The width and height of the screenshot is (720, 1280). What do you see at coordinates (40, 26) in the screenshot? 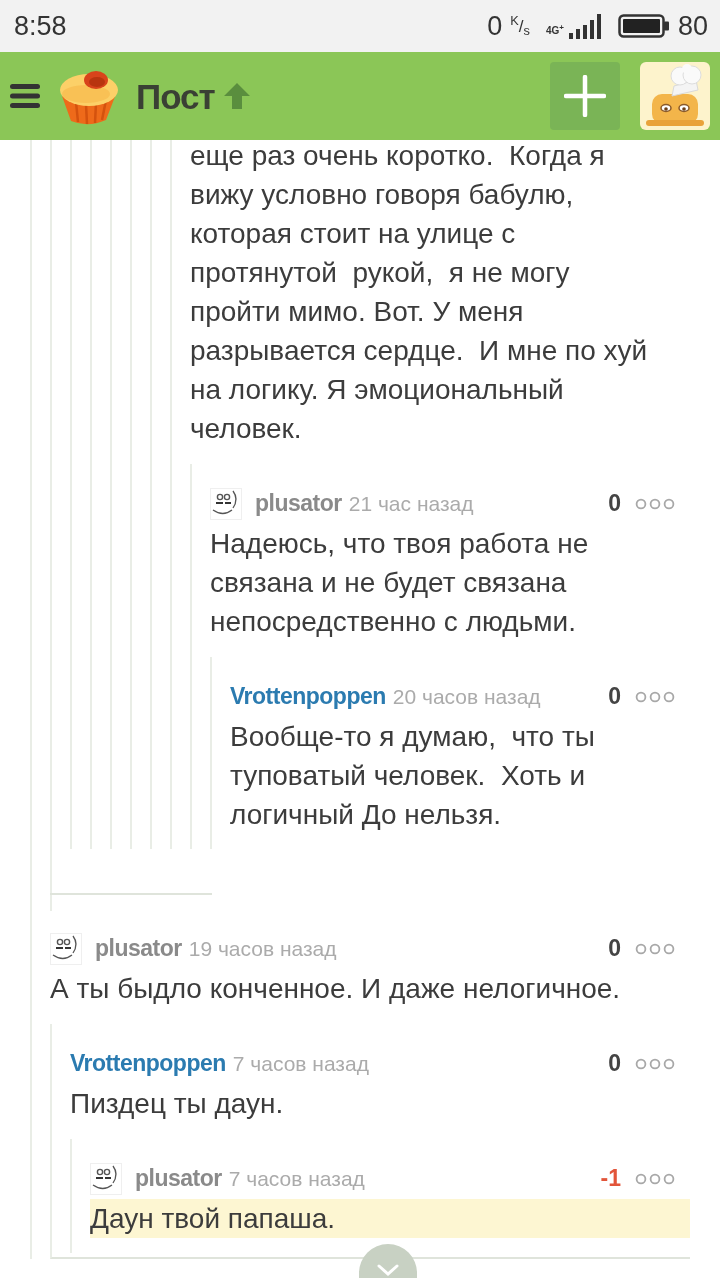
I see `clock-time: 8:58` at bounding box center [40, 26].